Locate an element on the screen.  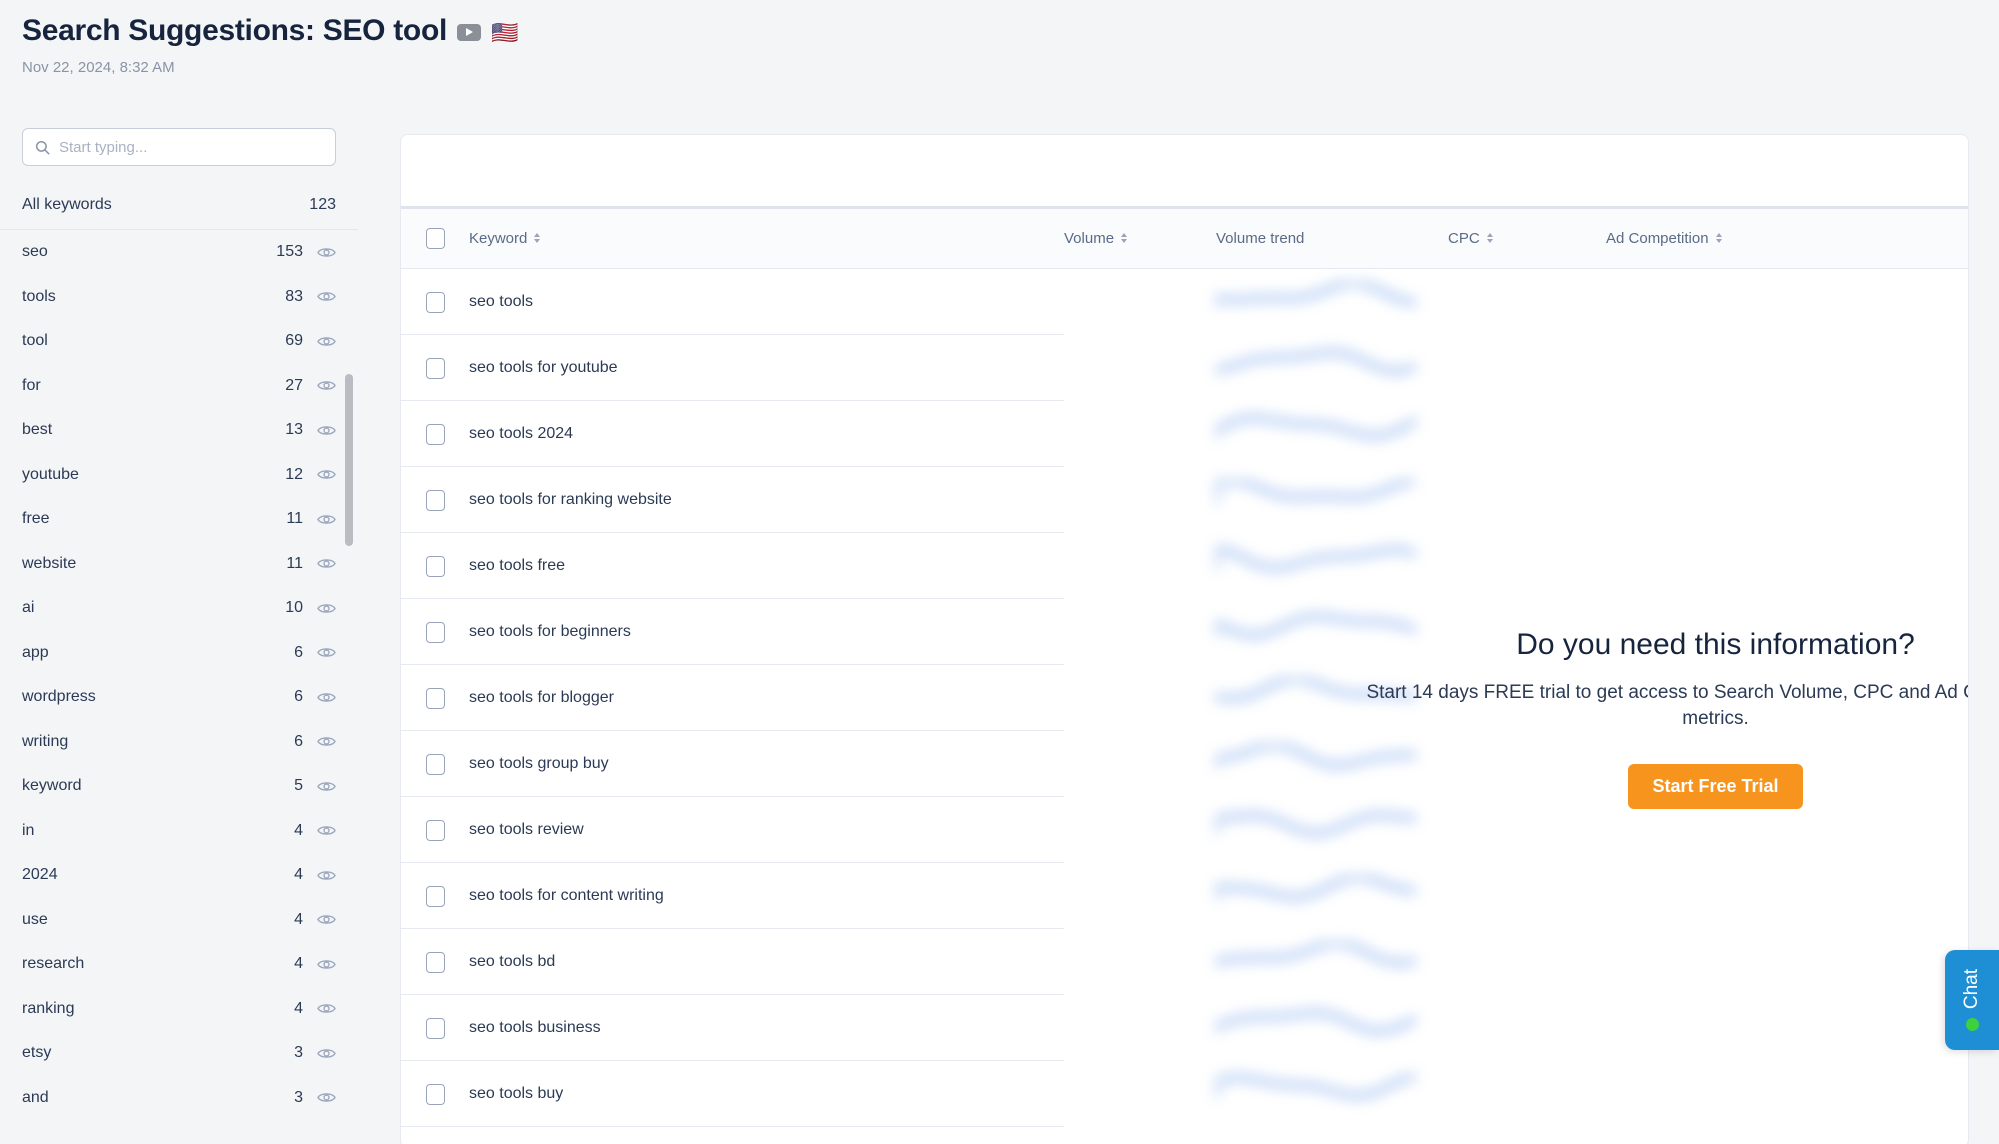
sidebar-keyword-item: wordpress 6 is located at coordinates (179, 697).